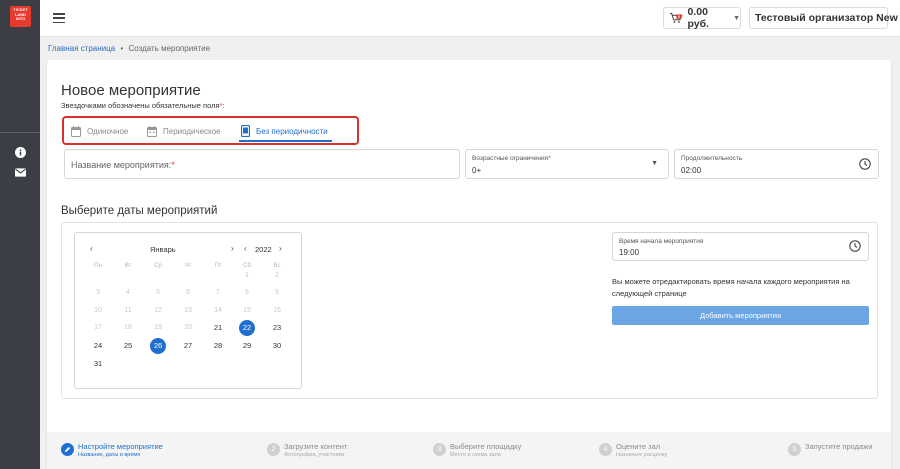 The height and width of the screenshot is (469, 900). What do you see at coordinates (642, 455) in the screenshot?
I see `step-subtitle: Назначьте расценку` at bounding box center [642, 455].